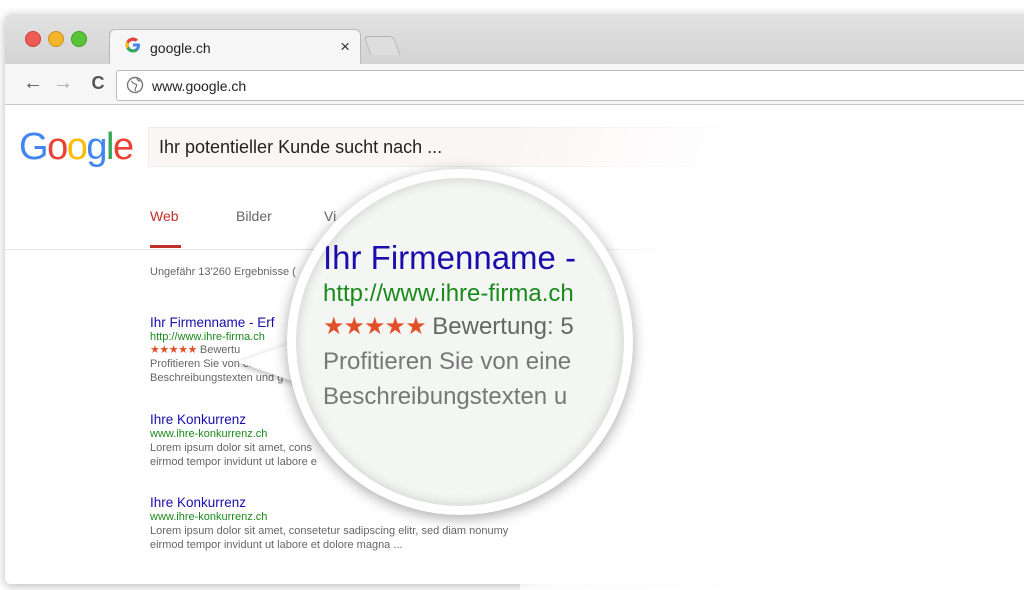 This screenshot has width=1024, height=590. Describe the element at coordinates (254, 216) in the screenshot. I see `tab-bilder: Bilder` at that location.